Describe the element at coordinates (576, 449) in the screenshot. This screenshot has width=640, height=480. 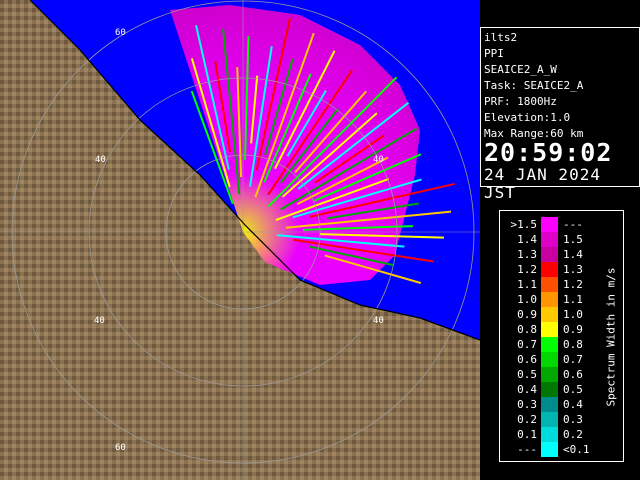
I see `legend-upper-bound: <0.1` at that location.